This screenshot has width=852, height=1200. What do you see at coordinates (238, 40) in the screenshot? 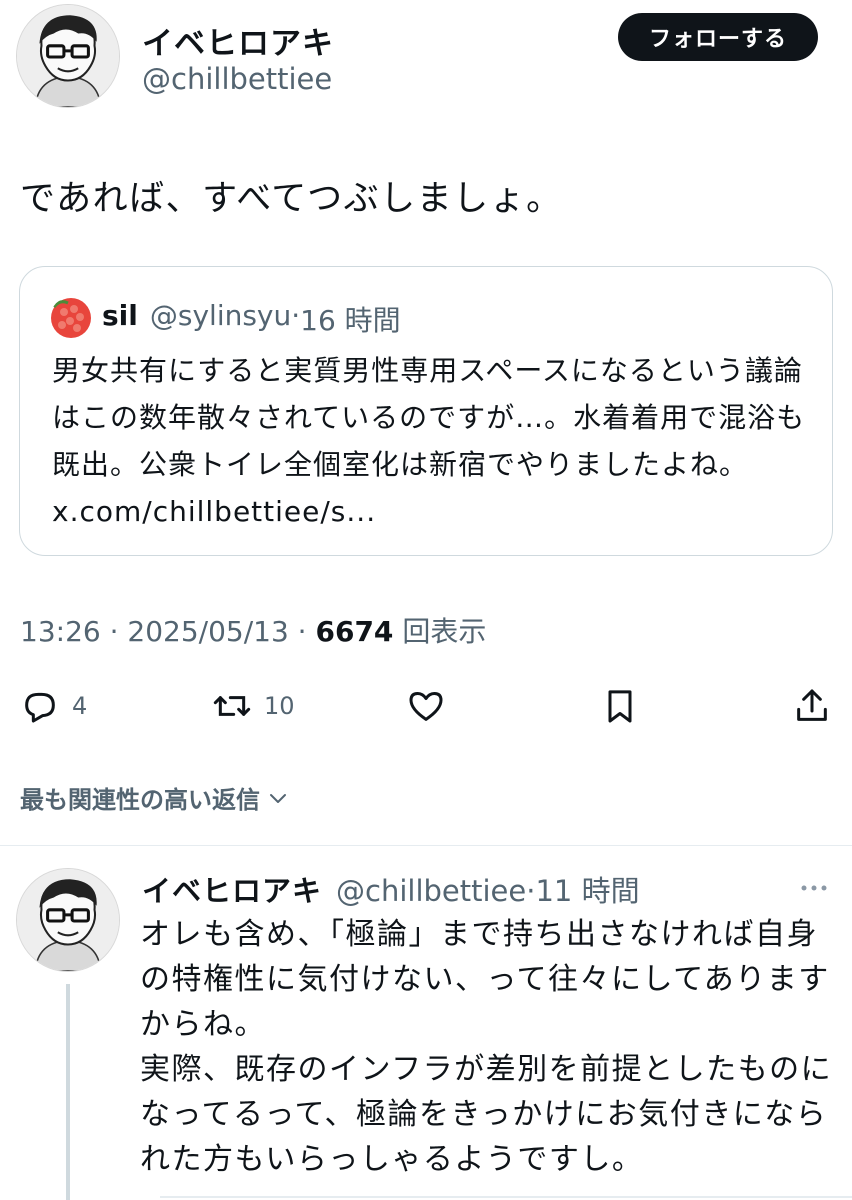
I see `author-display-name: イベヒロアキ` at bounding box center [238, 40].